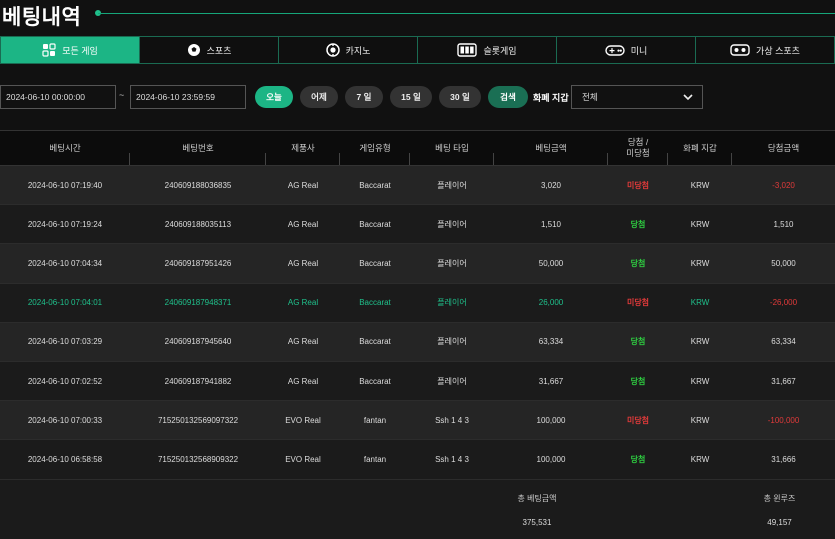  Describe the element at coordinates (783, 342) in the screenshot. I see `cell-payout: 63,334` at that location.